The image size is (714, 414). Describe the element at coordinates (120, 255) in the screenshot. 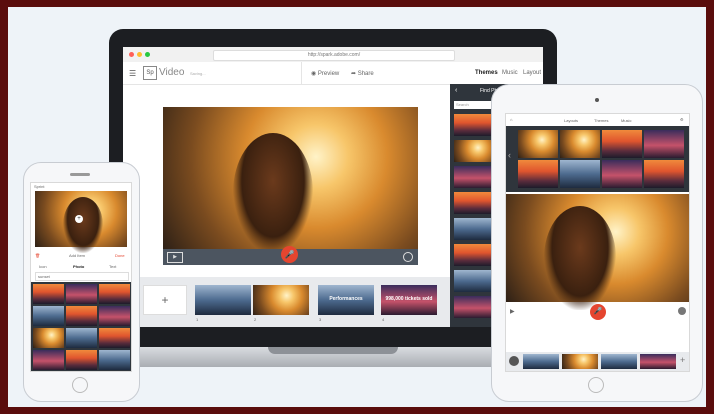

I see `done-button: Done` at that location.